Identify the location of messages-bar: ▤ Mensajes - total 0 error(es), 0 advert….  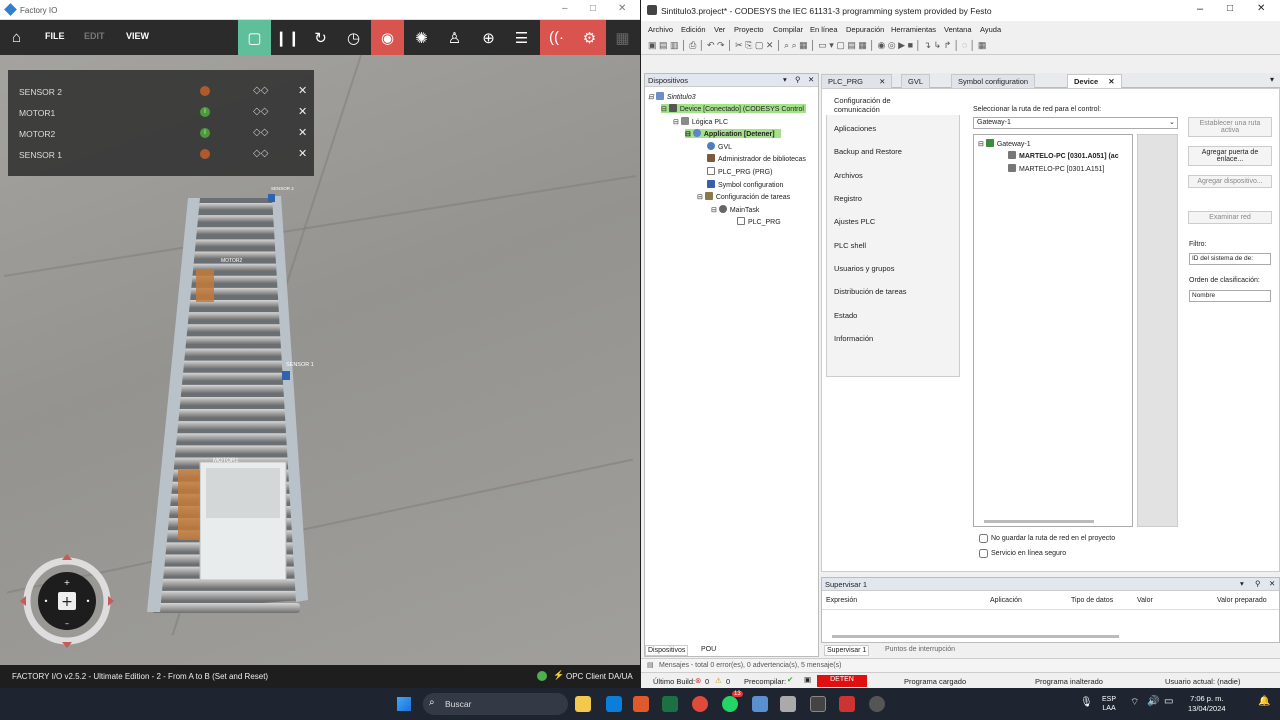
(960, 665).